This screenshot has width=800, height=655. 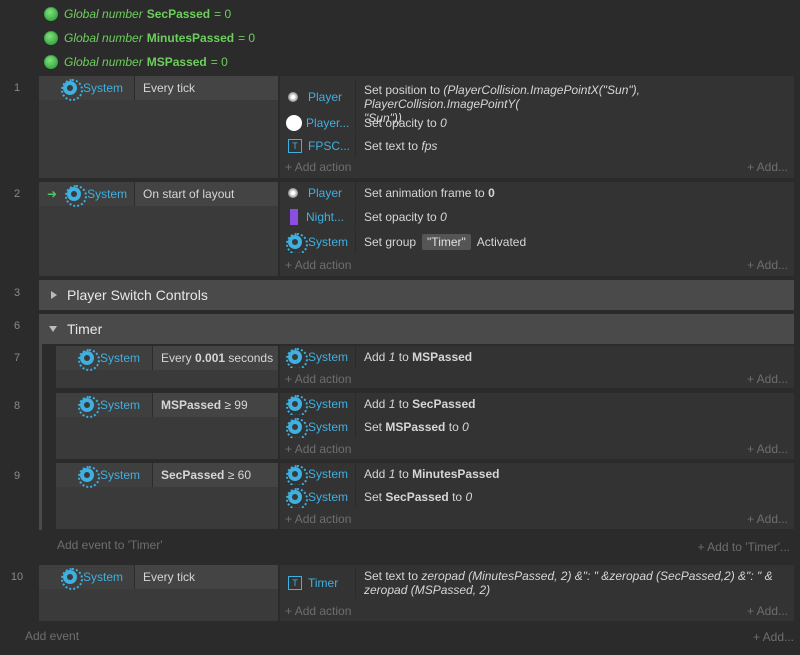 I want to click on event-1-conditions: System Every tick, so click(x=158, y=127).